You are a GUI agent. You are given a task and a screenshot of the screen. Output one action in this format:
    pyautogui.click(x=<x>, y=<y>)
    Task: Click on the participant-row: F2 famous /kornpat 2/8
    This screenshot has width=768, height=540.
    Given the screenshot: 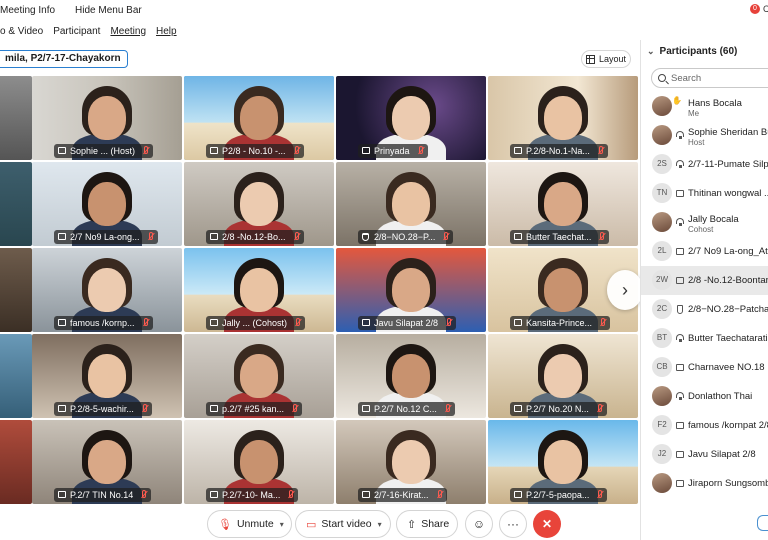 What is the action you would take?
    pyautogui.click(x=704, y=425)
    